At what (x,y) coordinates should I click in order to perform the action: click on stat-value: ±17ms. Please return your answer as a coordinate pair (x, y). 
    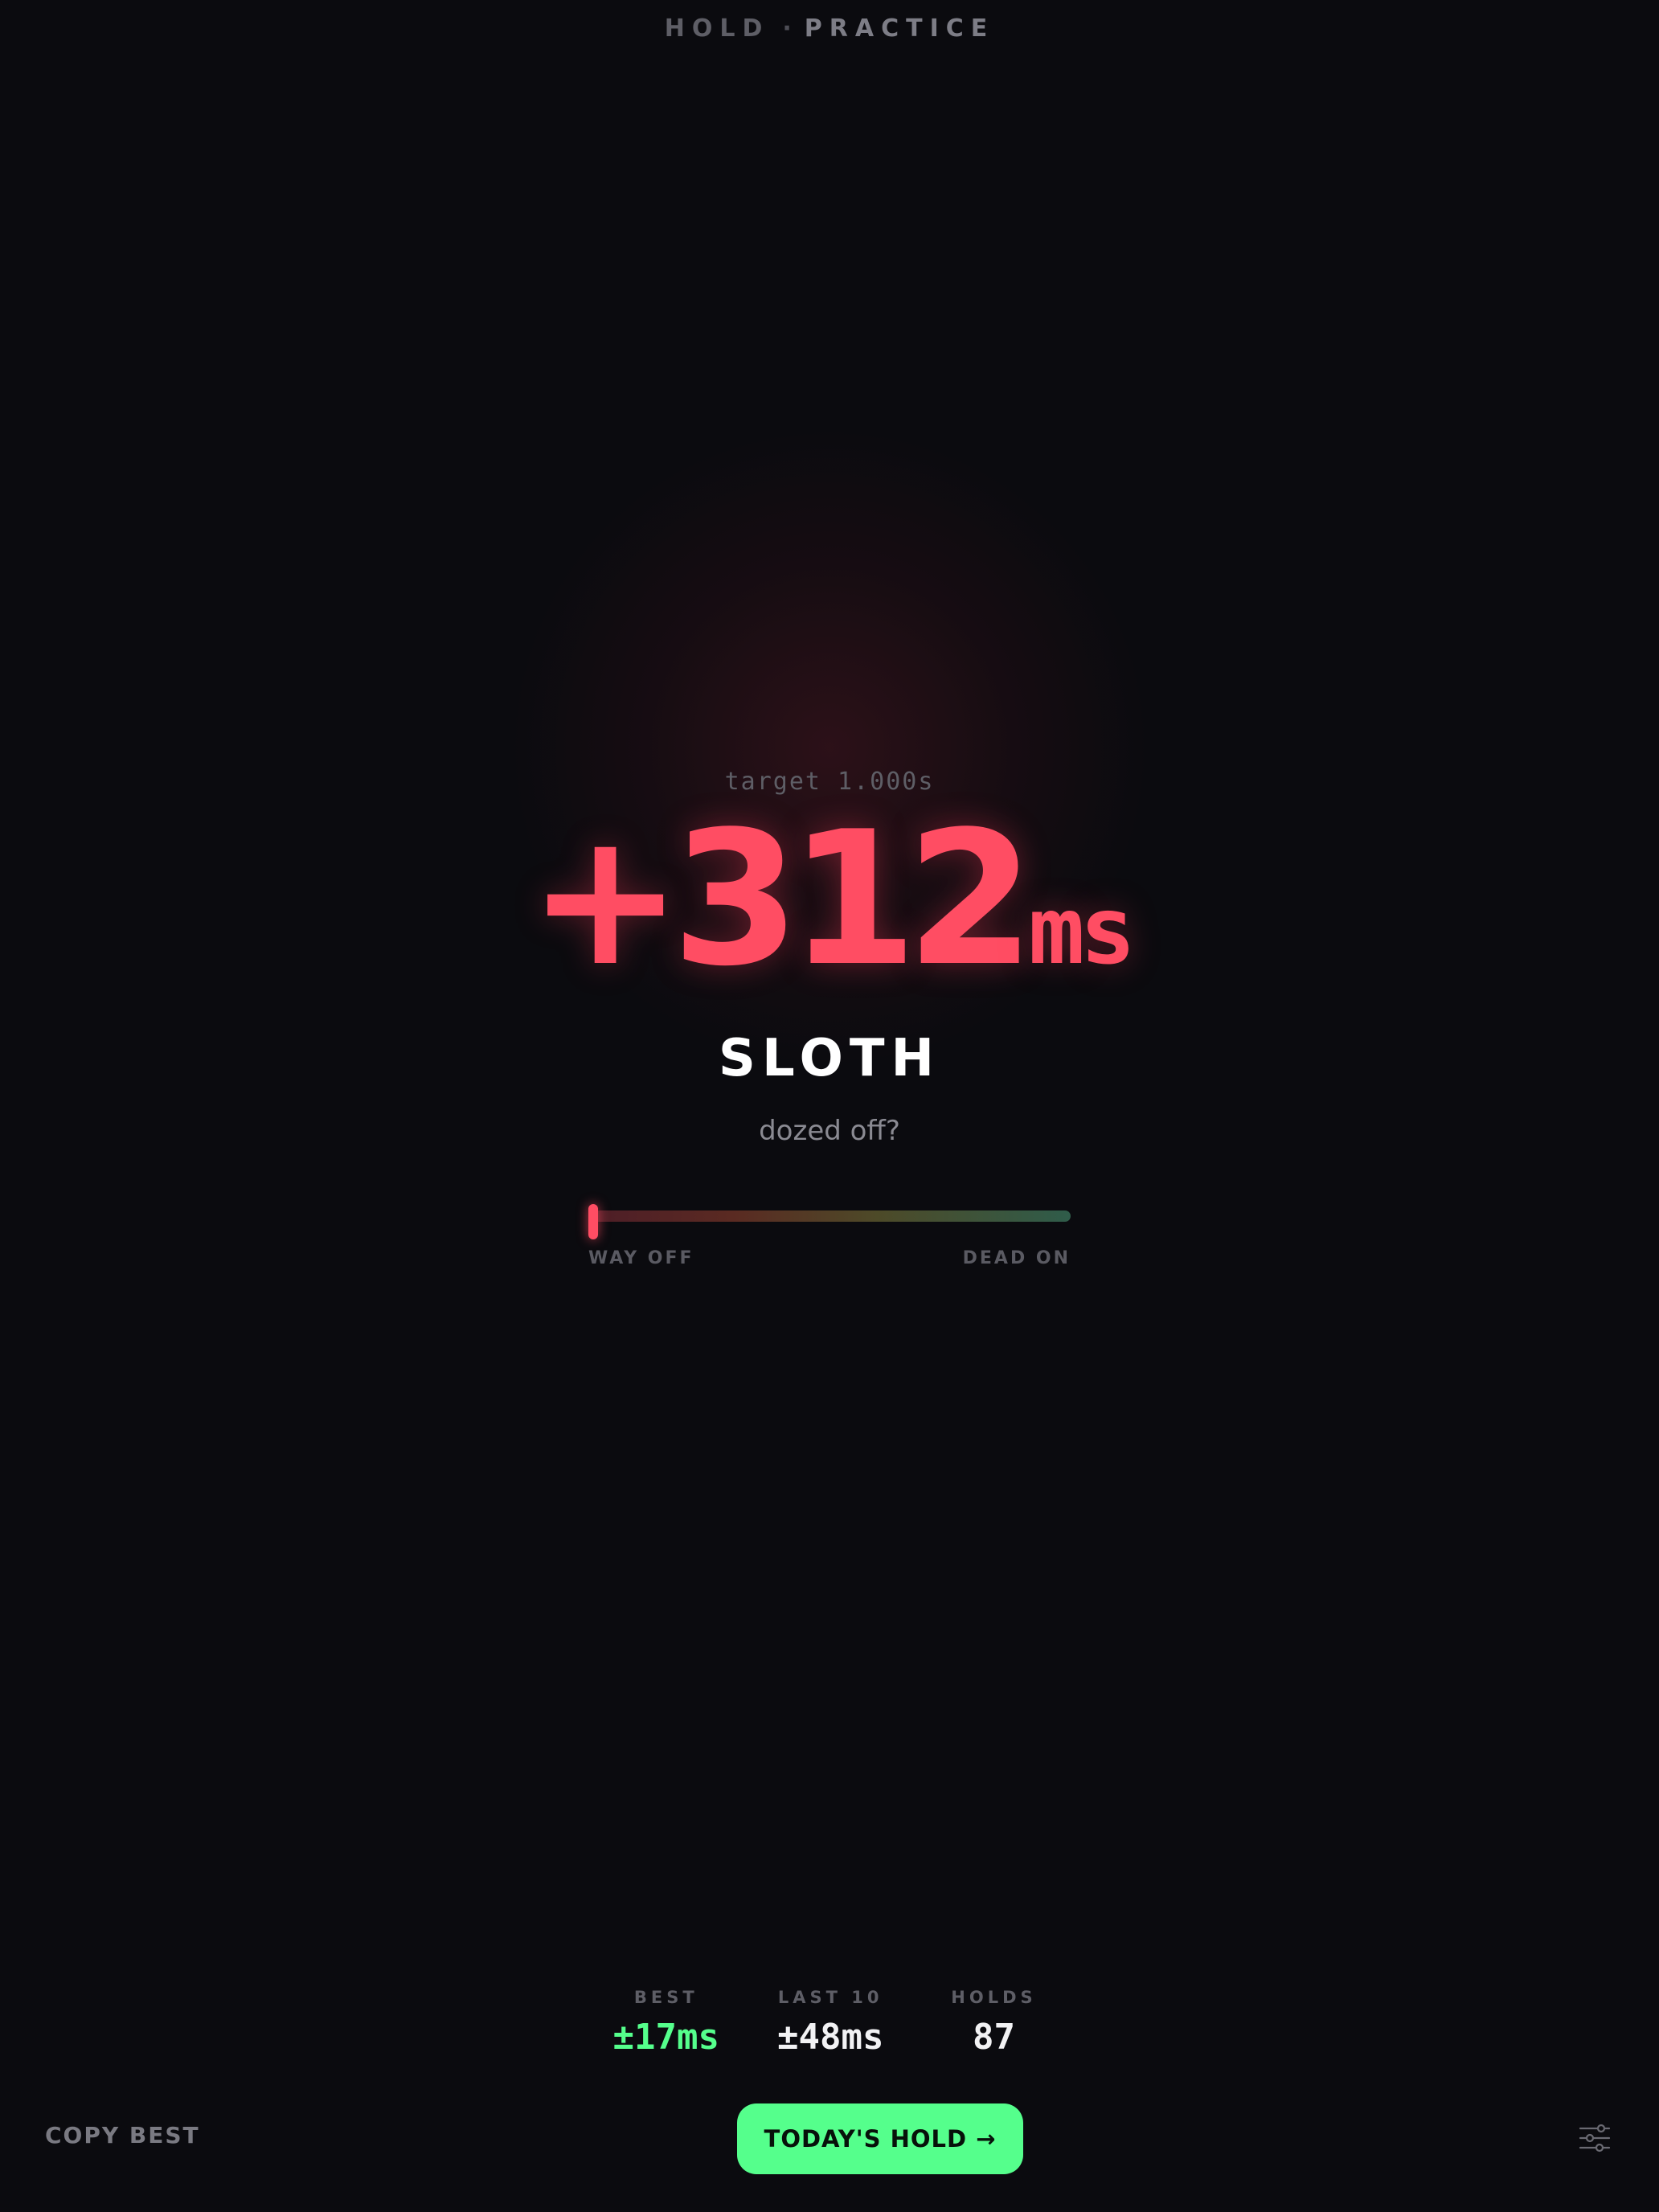
    Looking at the image, I should click on (665, 2037).